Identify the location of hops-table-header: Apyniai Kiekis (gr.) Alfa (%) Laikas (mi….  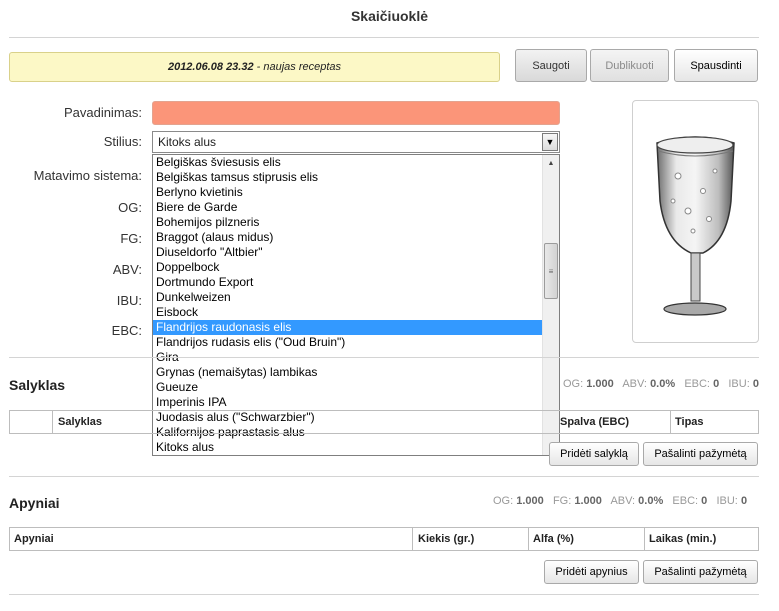
(384, 539).